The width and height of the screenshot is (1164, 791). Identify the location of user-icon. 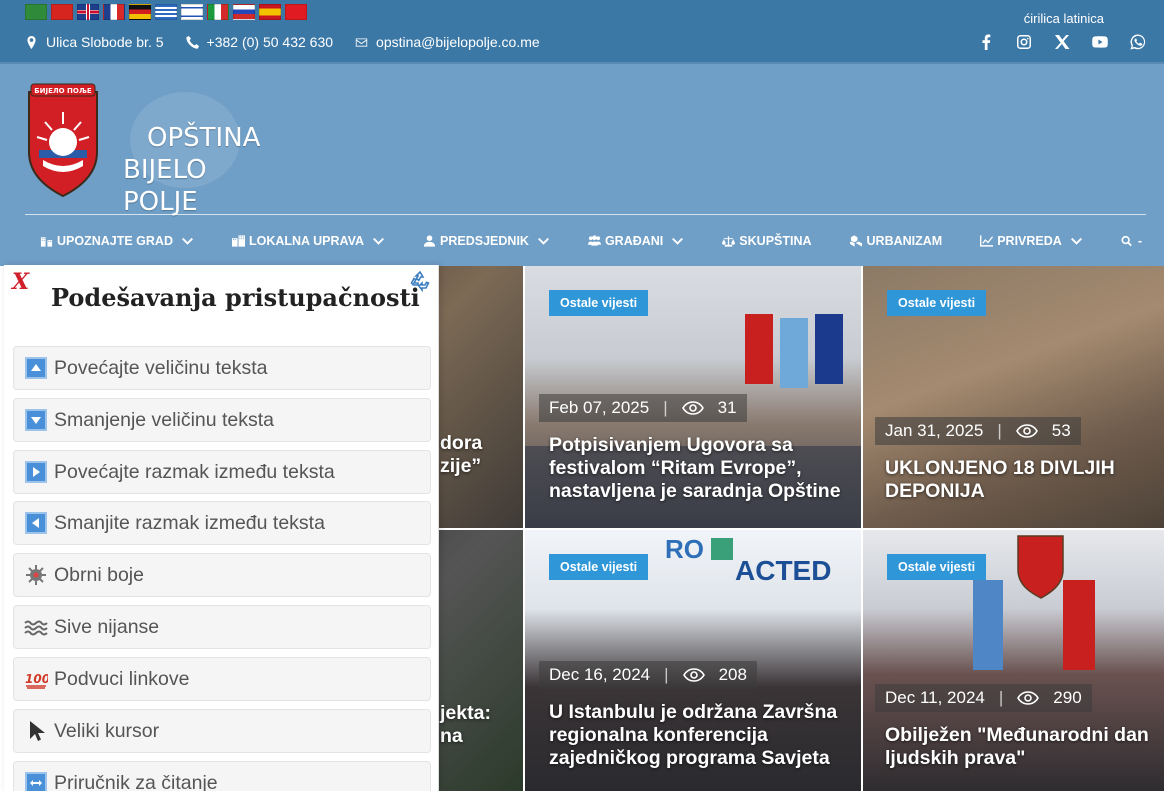
(429, 241).